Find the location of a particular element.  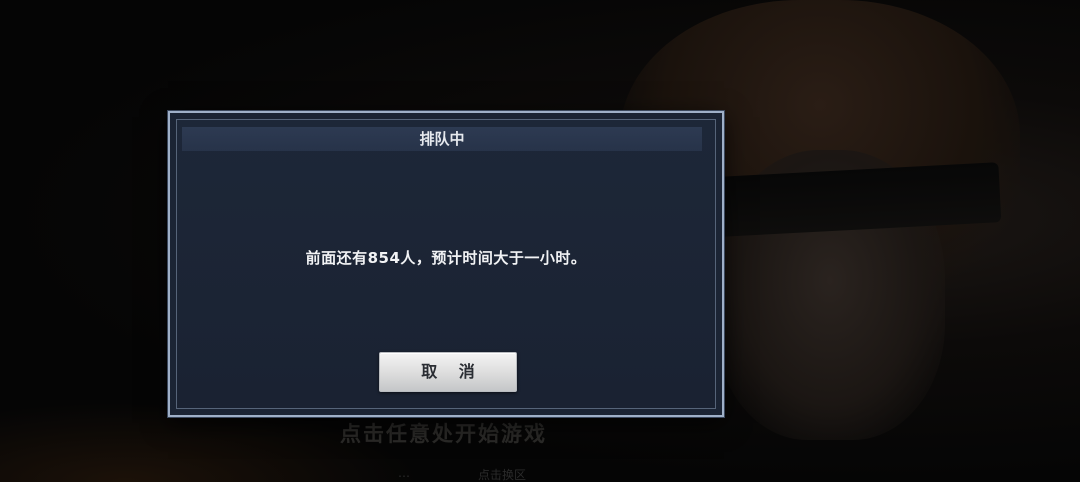

dialog-titlebar: 排队中 is located at coordinates (442, 139).